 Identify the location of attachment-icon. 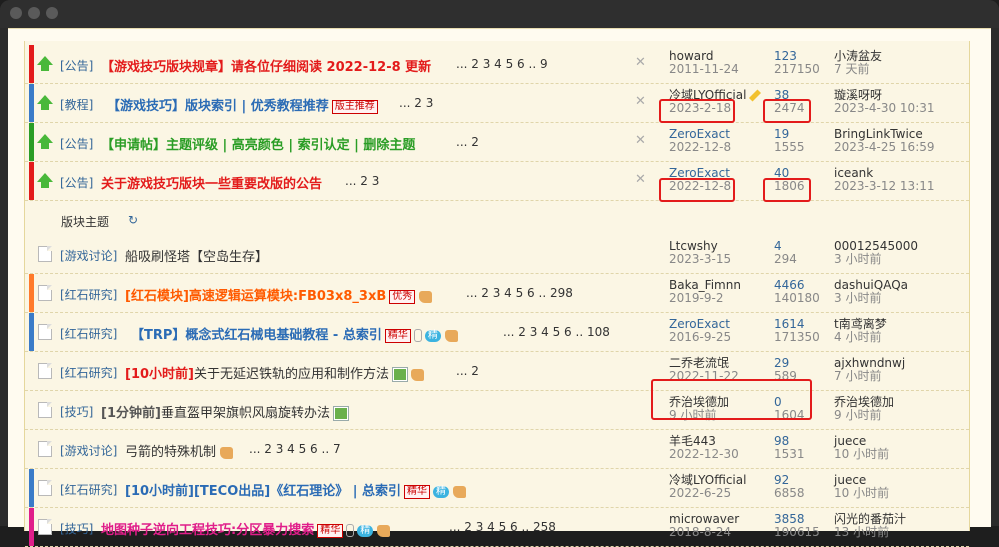
(417, 335).